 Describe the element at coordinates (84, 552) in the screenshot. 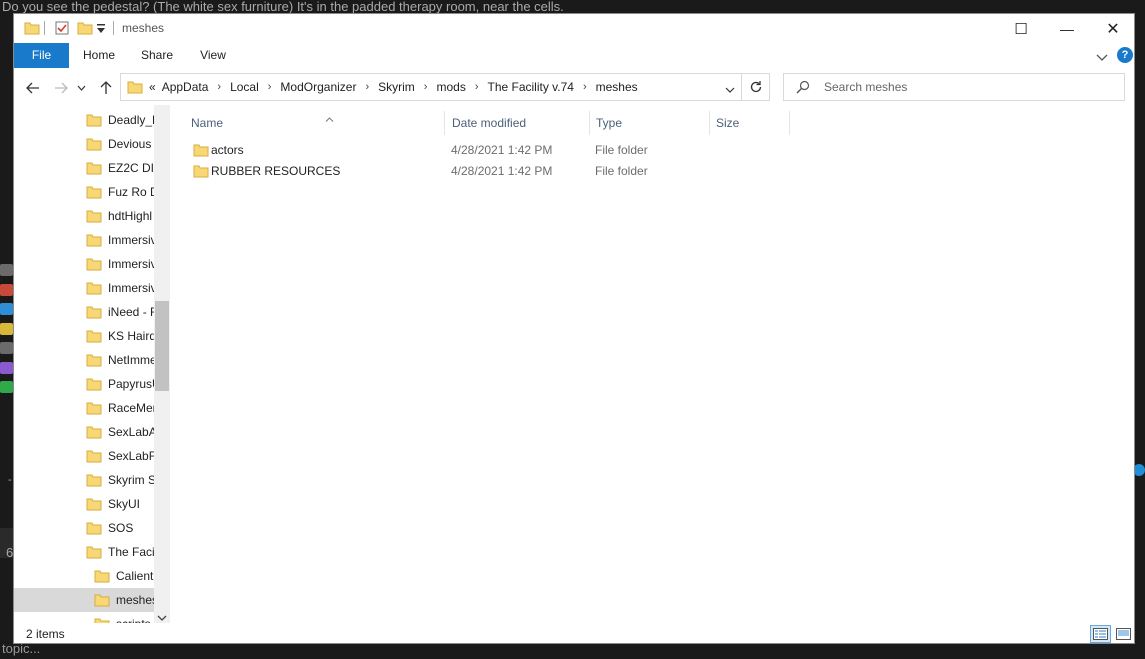

I see `nav-folder-item: The Facil` at that location.